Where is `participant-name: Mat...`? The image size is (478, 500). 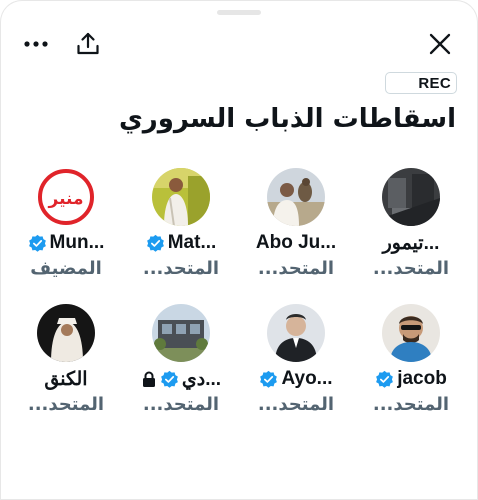
participant-name: Mat... is located at coordinates (192, 242).